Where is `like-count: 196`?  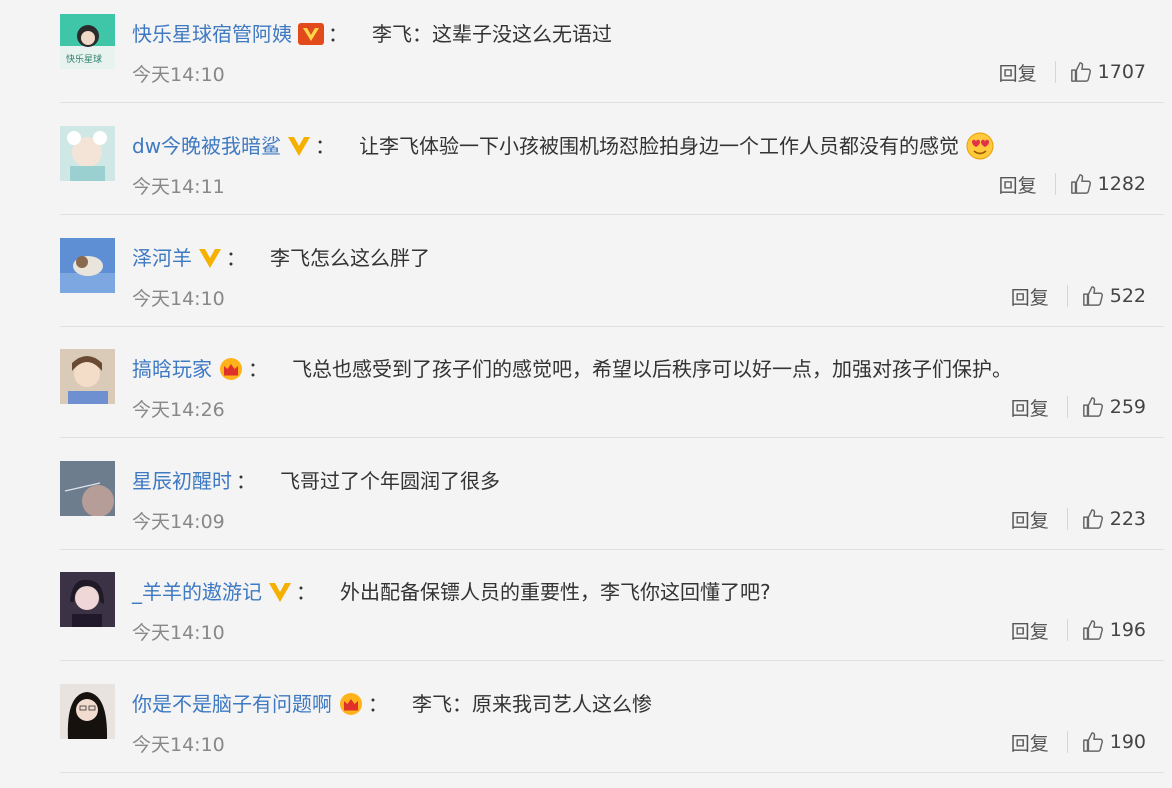
like-count: 196 is located at coordinates (1127, 630).